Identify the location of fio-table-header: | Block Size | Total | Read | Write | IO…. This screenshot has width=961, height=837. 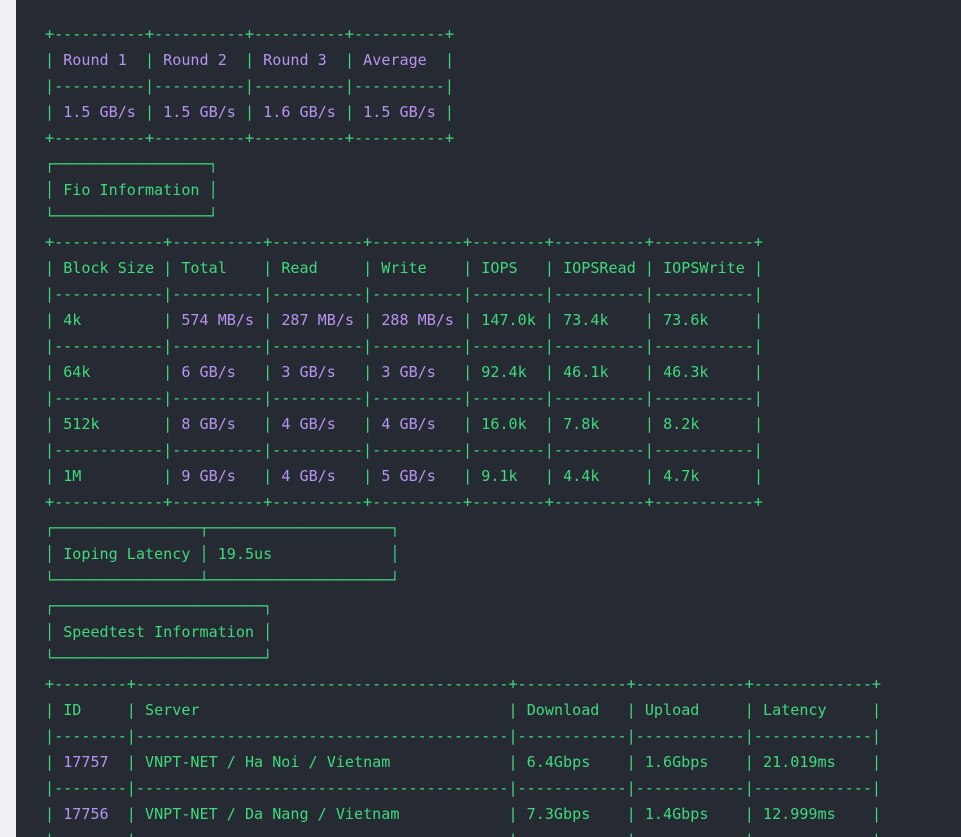
(404, 268).